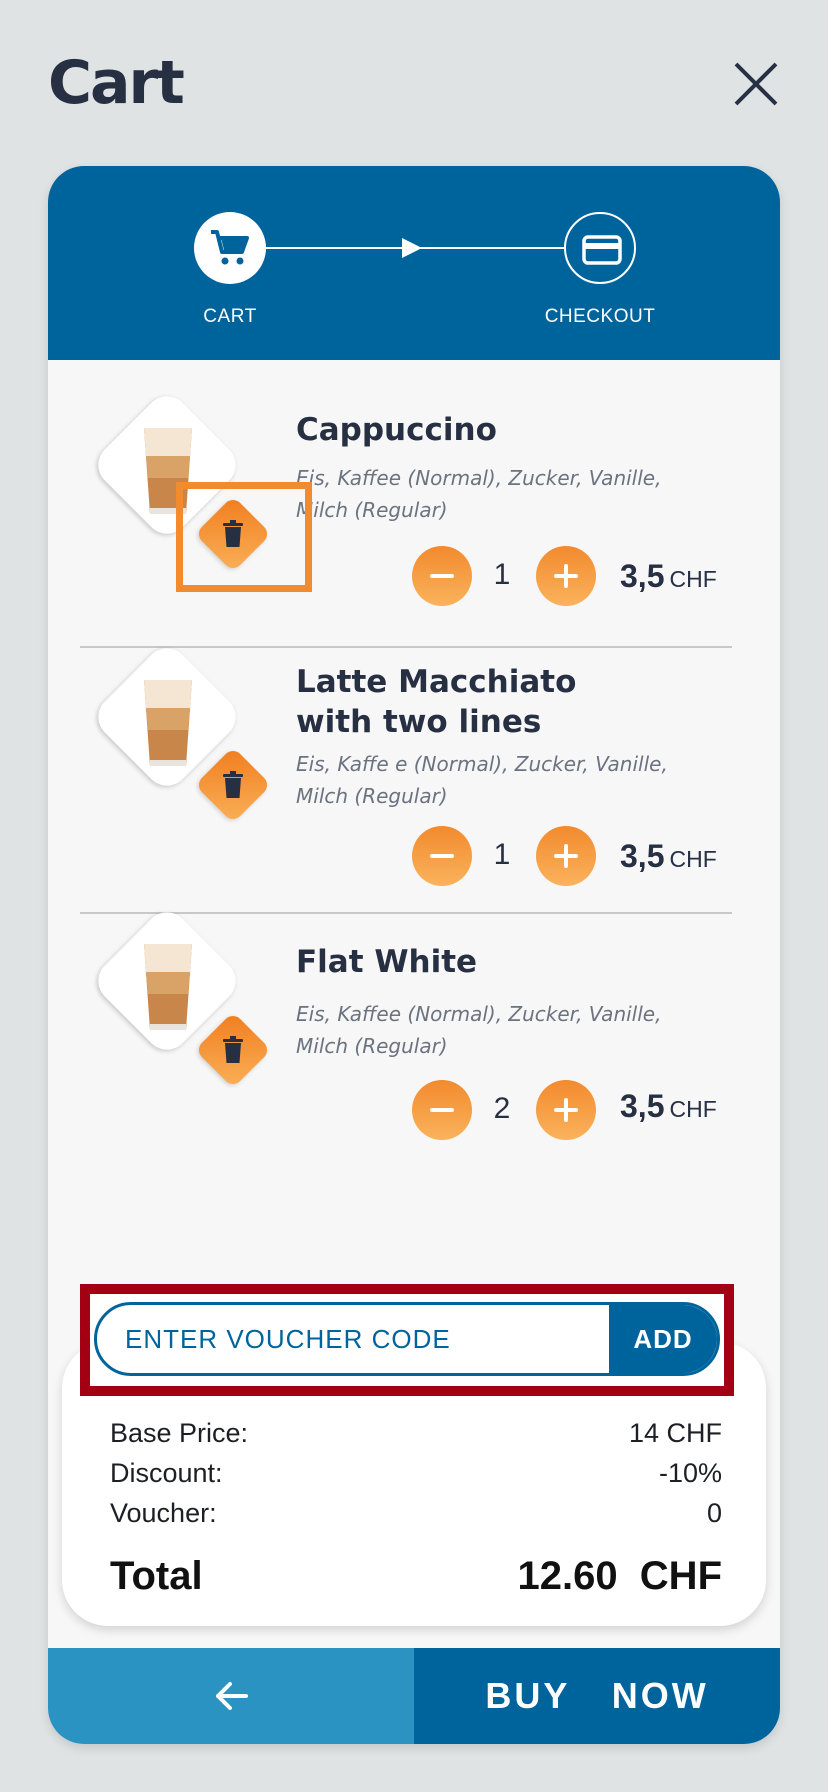 The height and width of the screenshot is (1792, 828). I want to click on back-button, so click(231, 1696).